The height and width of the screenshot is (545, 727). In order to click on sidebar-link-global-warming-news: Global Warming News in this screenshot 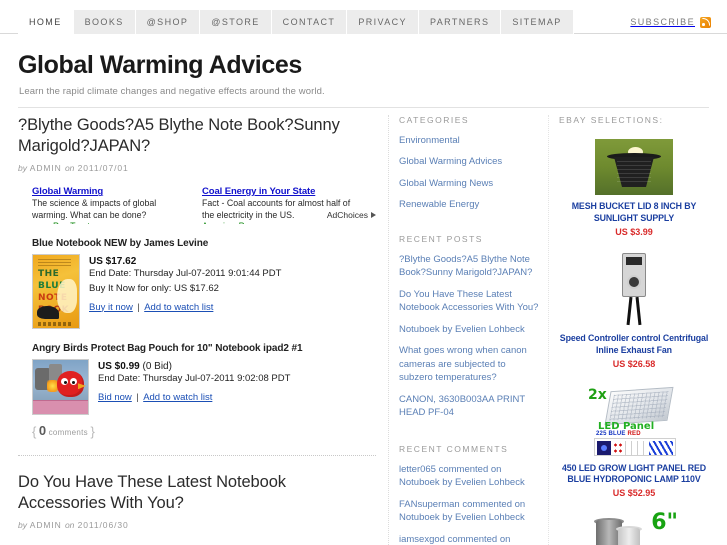, I will do `click(469, 183)`.